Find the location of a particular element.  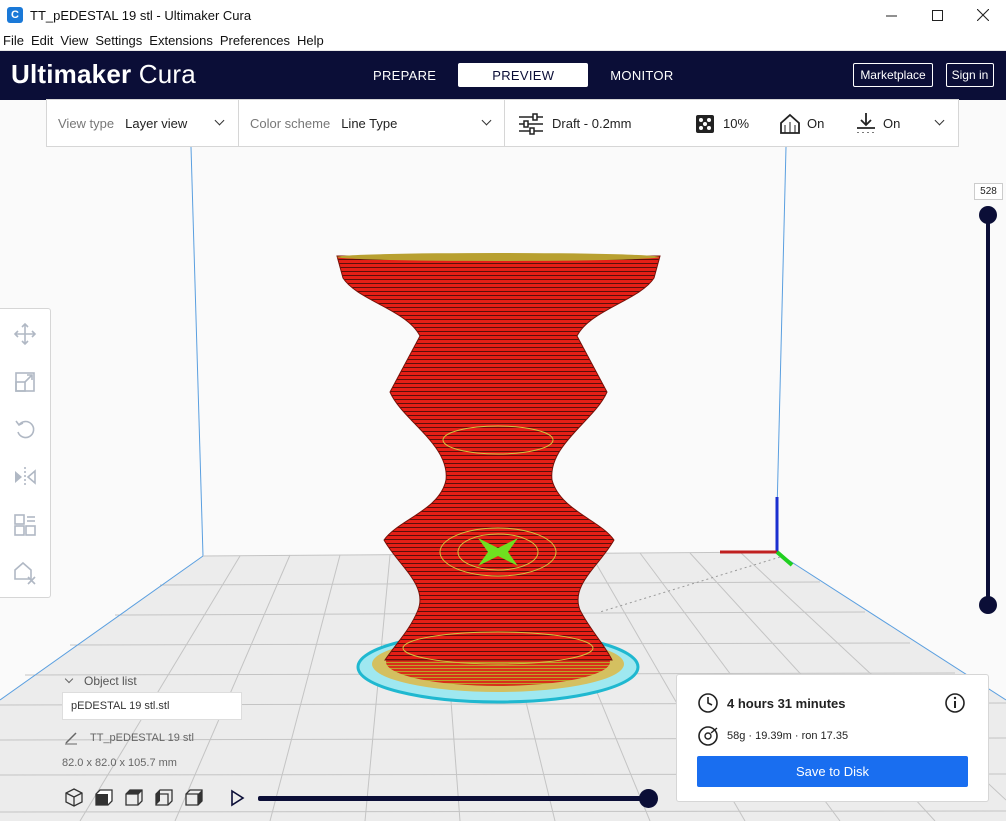

adhesion-icon is located at coordinates (866, 124).